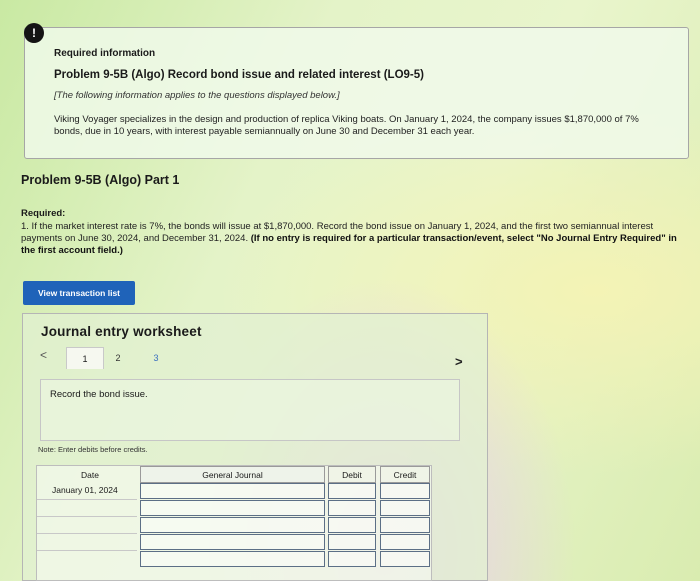 The width and height of the screenshot is (700, 581). Describe the element at coordinates (93, 449) in the screenshot. I see `entry-note: Note: Enter debits before credits.` at that location.